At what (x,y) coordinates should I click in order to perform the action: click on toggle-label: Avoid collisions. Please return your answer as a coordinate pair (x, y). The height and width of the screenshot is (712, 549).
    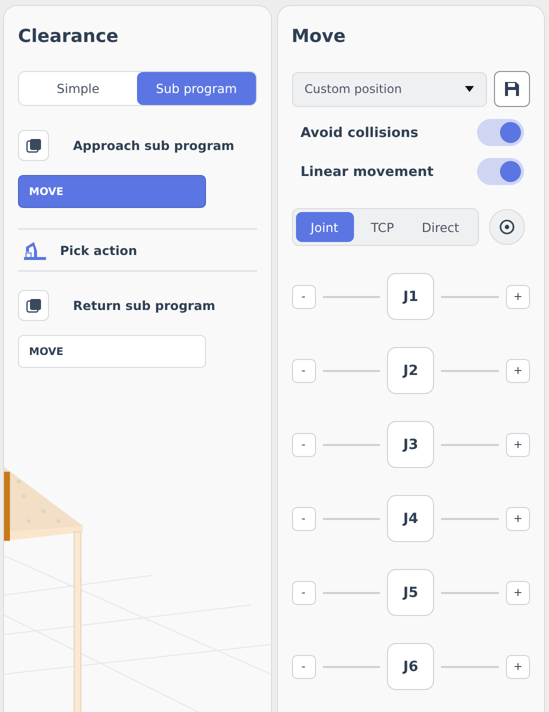
    Looking at the image, I should click on (359, 132).